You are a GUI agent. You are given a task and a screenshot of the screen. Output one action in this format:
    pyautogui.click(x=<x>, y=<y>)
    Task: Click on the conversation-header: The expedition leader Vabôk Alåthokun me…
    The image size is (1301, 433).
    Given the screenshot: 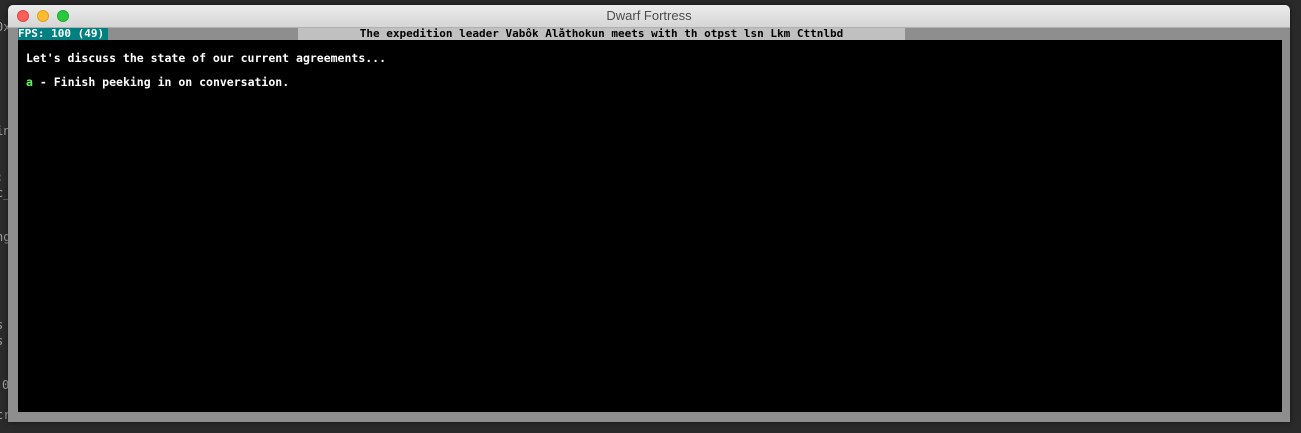 What is the action you would take?
    pyautogui.click(x=601, y=34)
    